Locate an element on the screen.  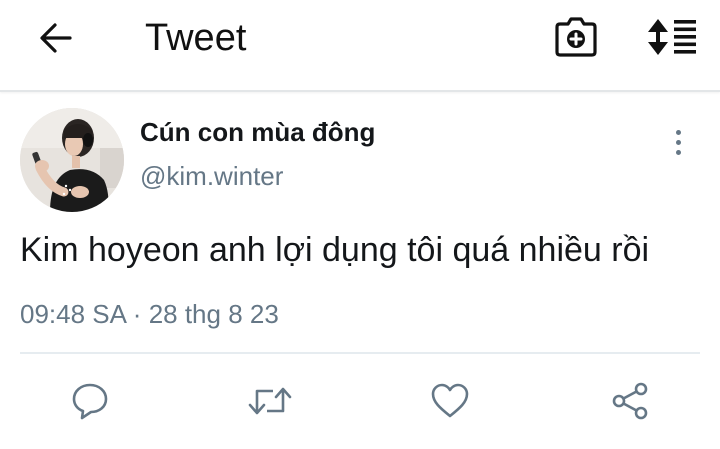
tweet-time: 09:48 SA is located at coordinates (73, 314).